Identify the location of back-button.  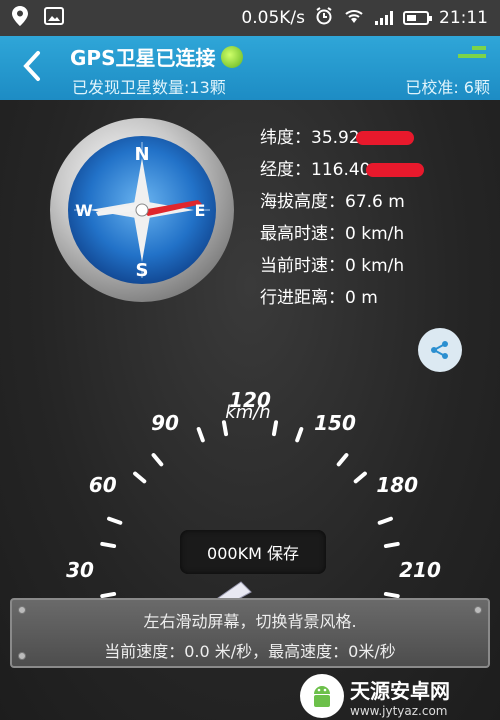
(32, 66).